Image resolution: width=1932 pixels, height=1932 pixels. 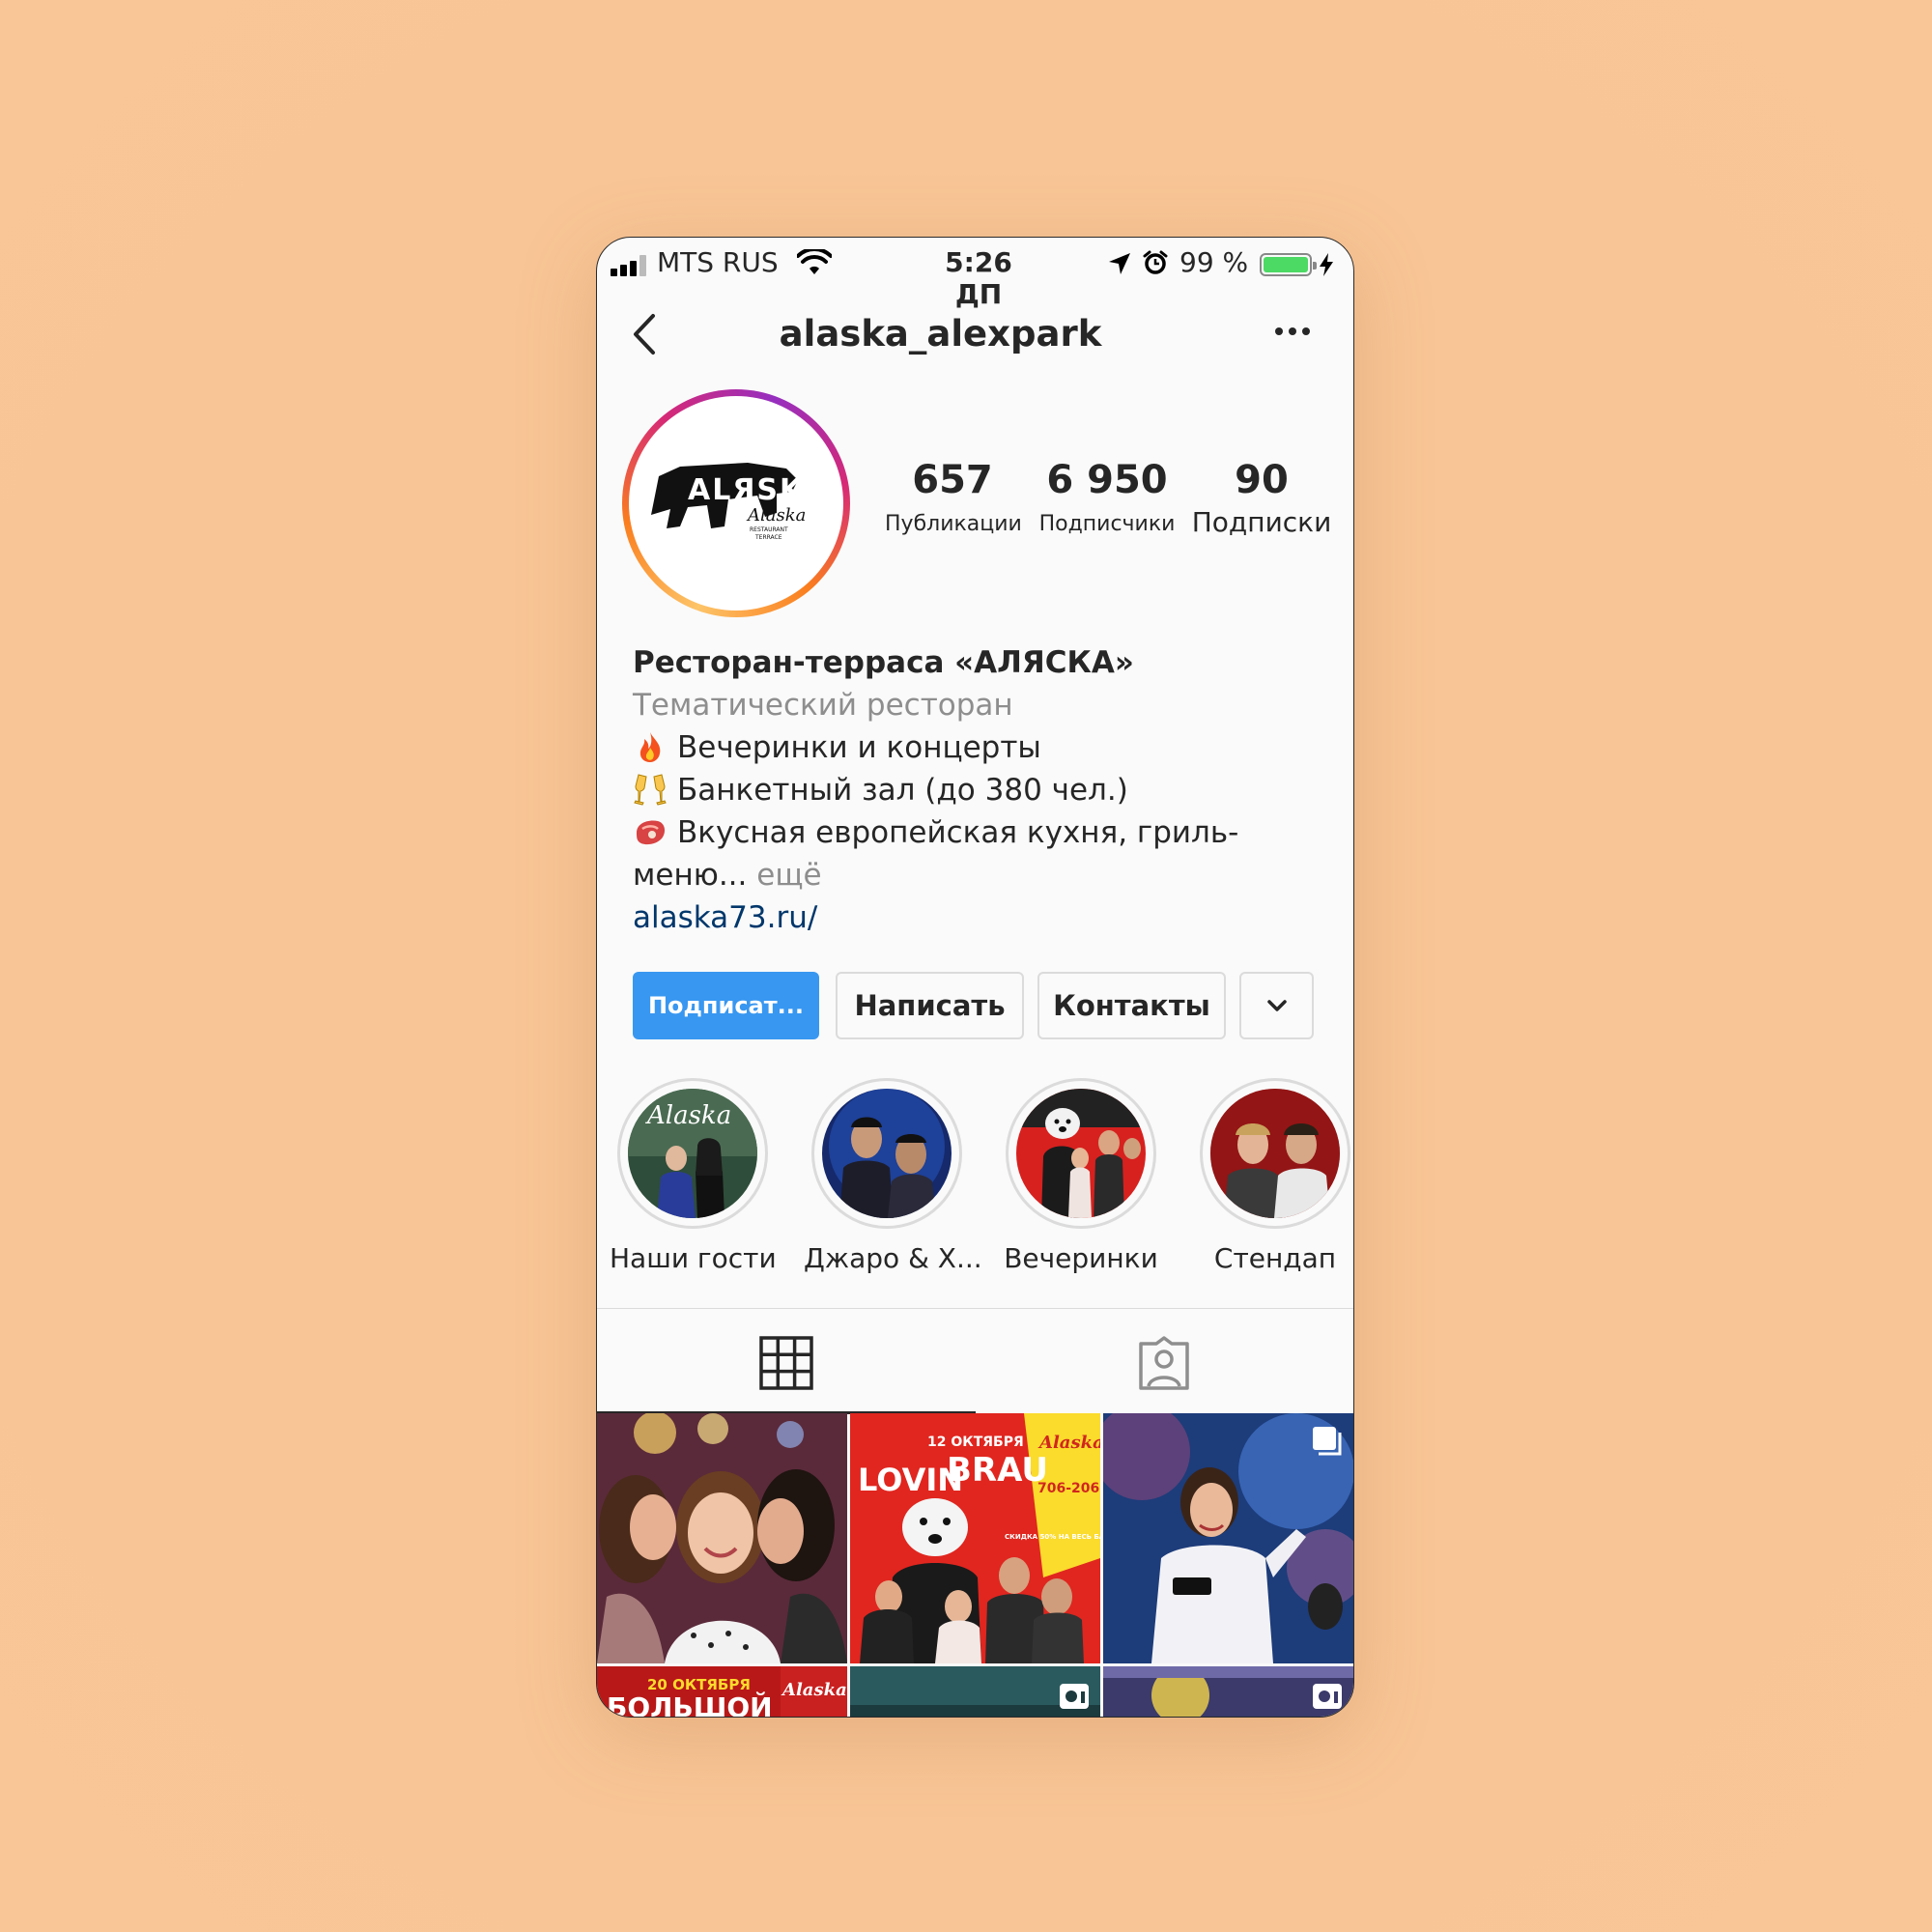 What do you see at coordinates (1081, 1258) in the screenshot?
I see `highlight-label: Вечеринки` at bounding box center [1081, 1258].